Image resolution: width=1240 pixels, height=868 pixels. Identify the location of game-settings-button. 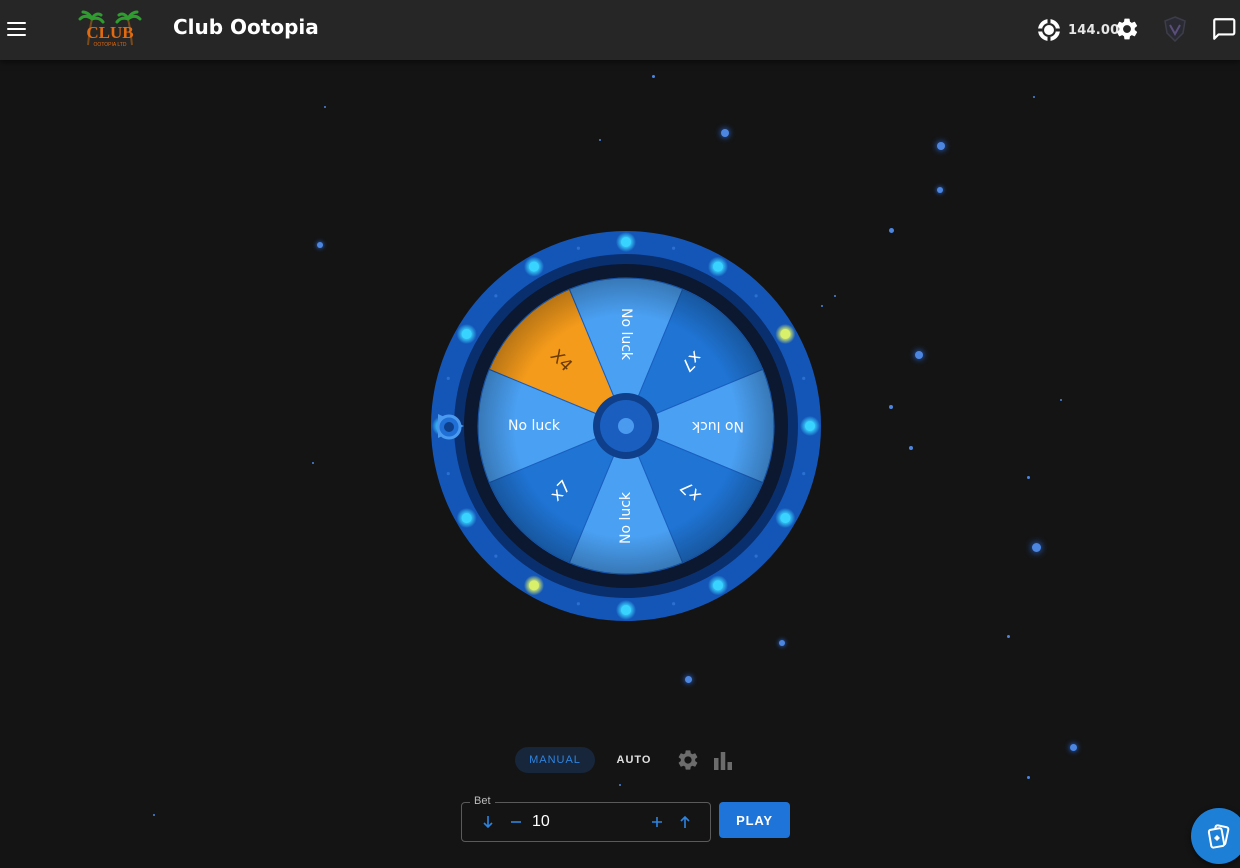
(688, 760).